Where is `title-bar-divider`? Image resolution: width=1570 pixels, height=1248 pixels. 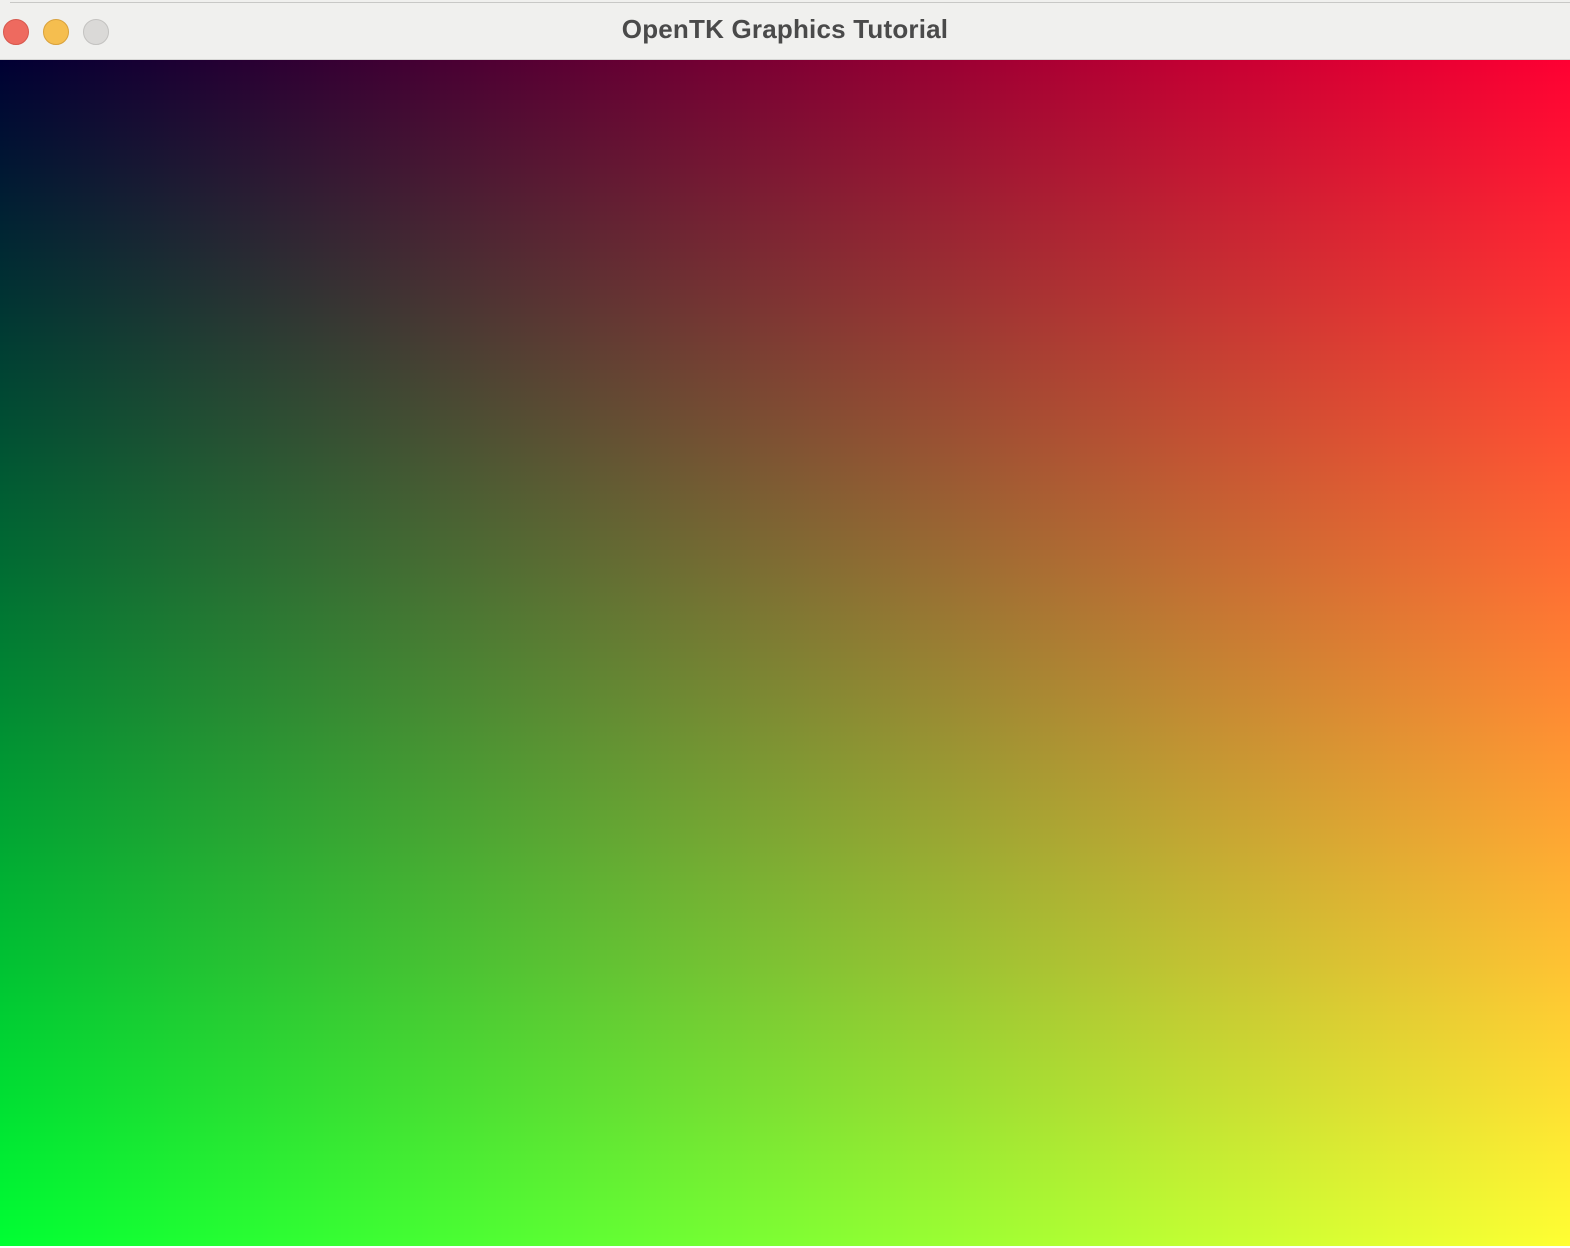
title-bar-divider is located at coordinates (790, 2).